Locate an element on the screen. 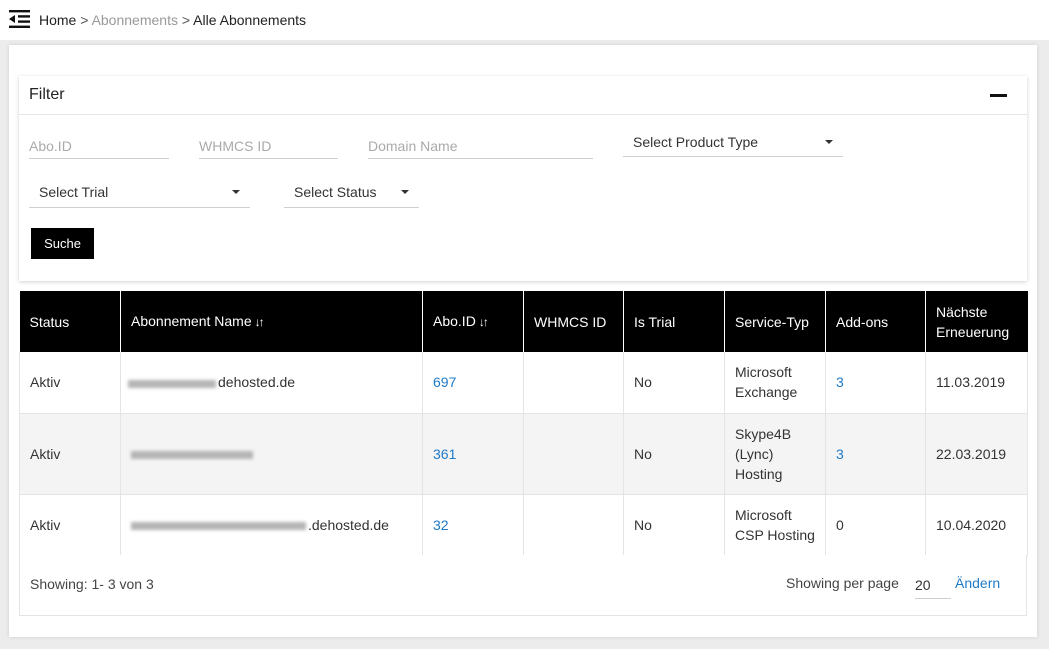  cell-name: .dehosted.de is located at coordinates (271, 525).